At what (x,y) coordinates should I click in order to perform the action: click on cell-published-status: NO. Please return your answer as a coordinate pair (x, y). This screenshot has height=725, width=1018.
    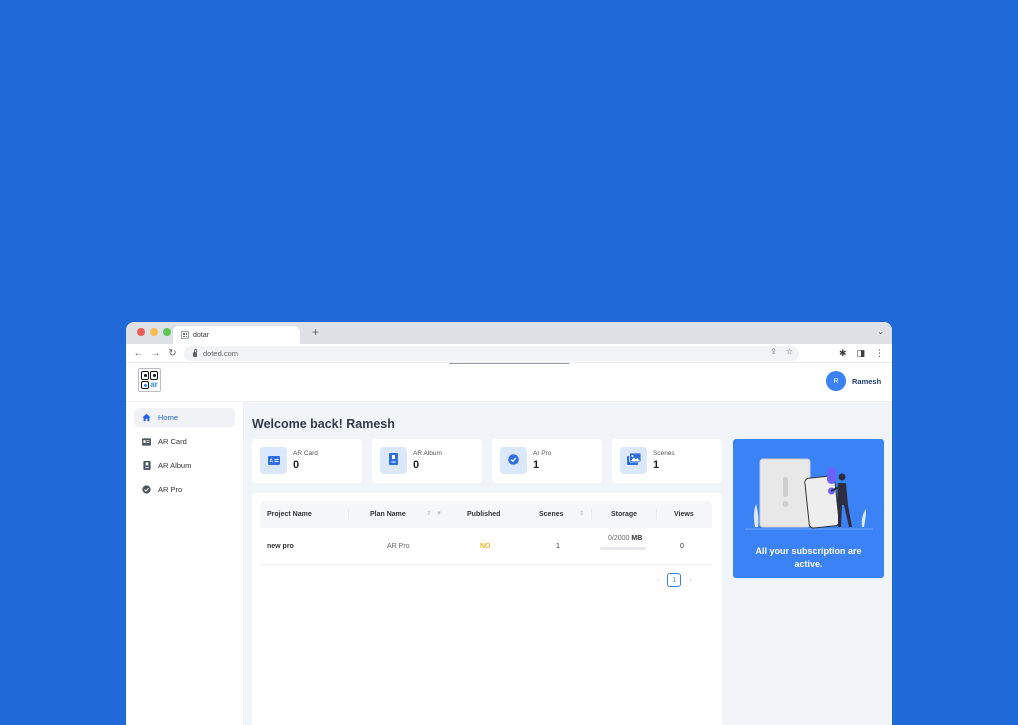
    Looking at the image, I should click on (485, 546).